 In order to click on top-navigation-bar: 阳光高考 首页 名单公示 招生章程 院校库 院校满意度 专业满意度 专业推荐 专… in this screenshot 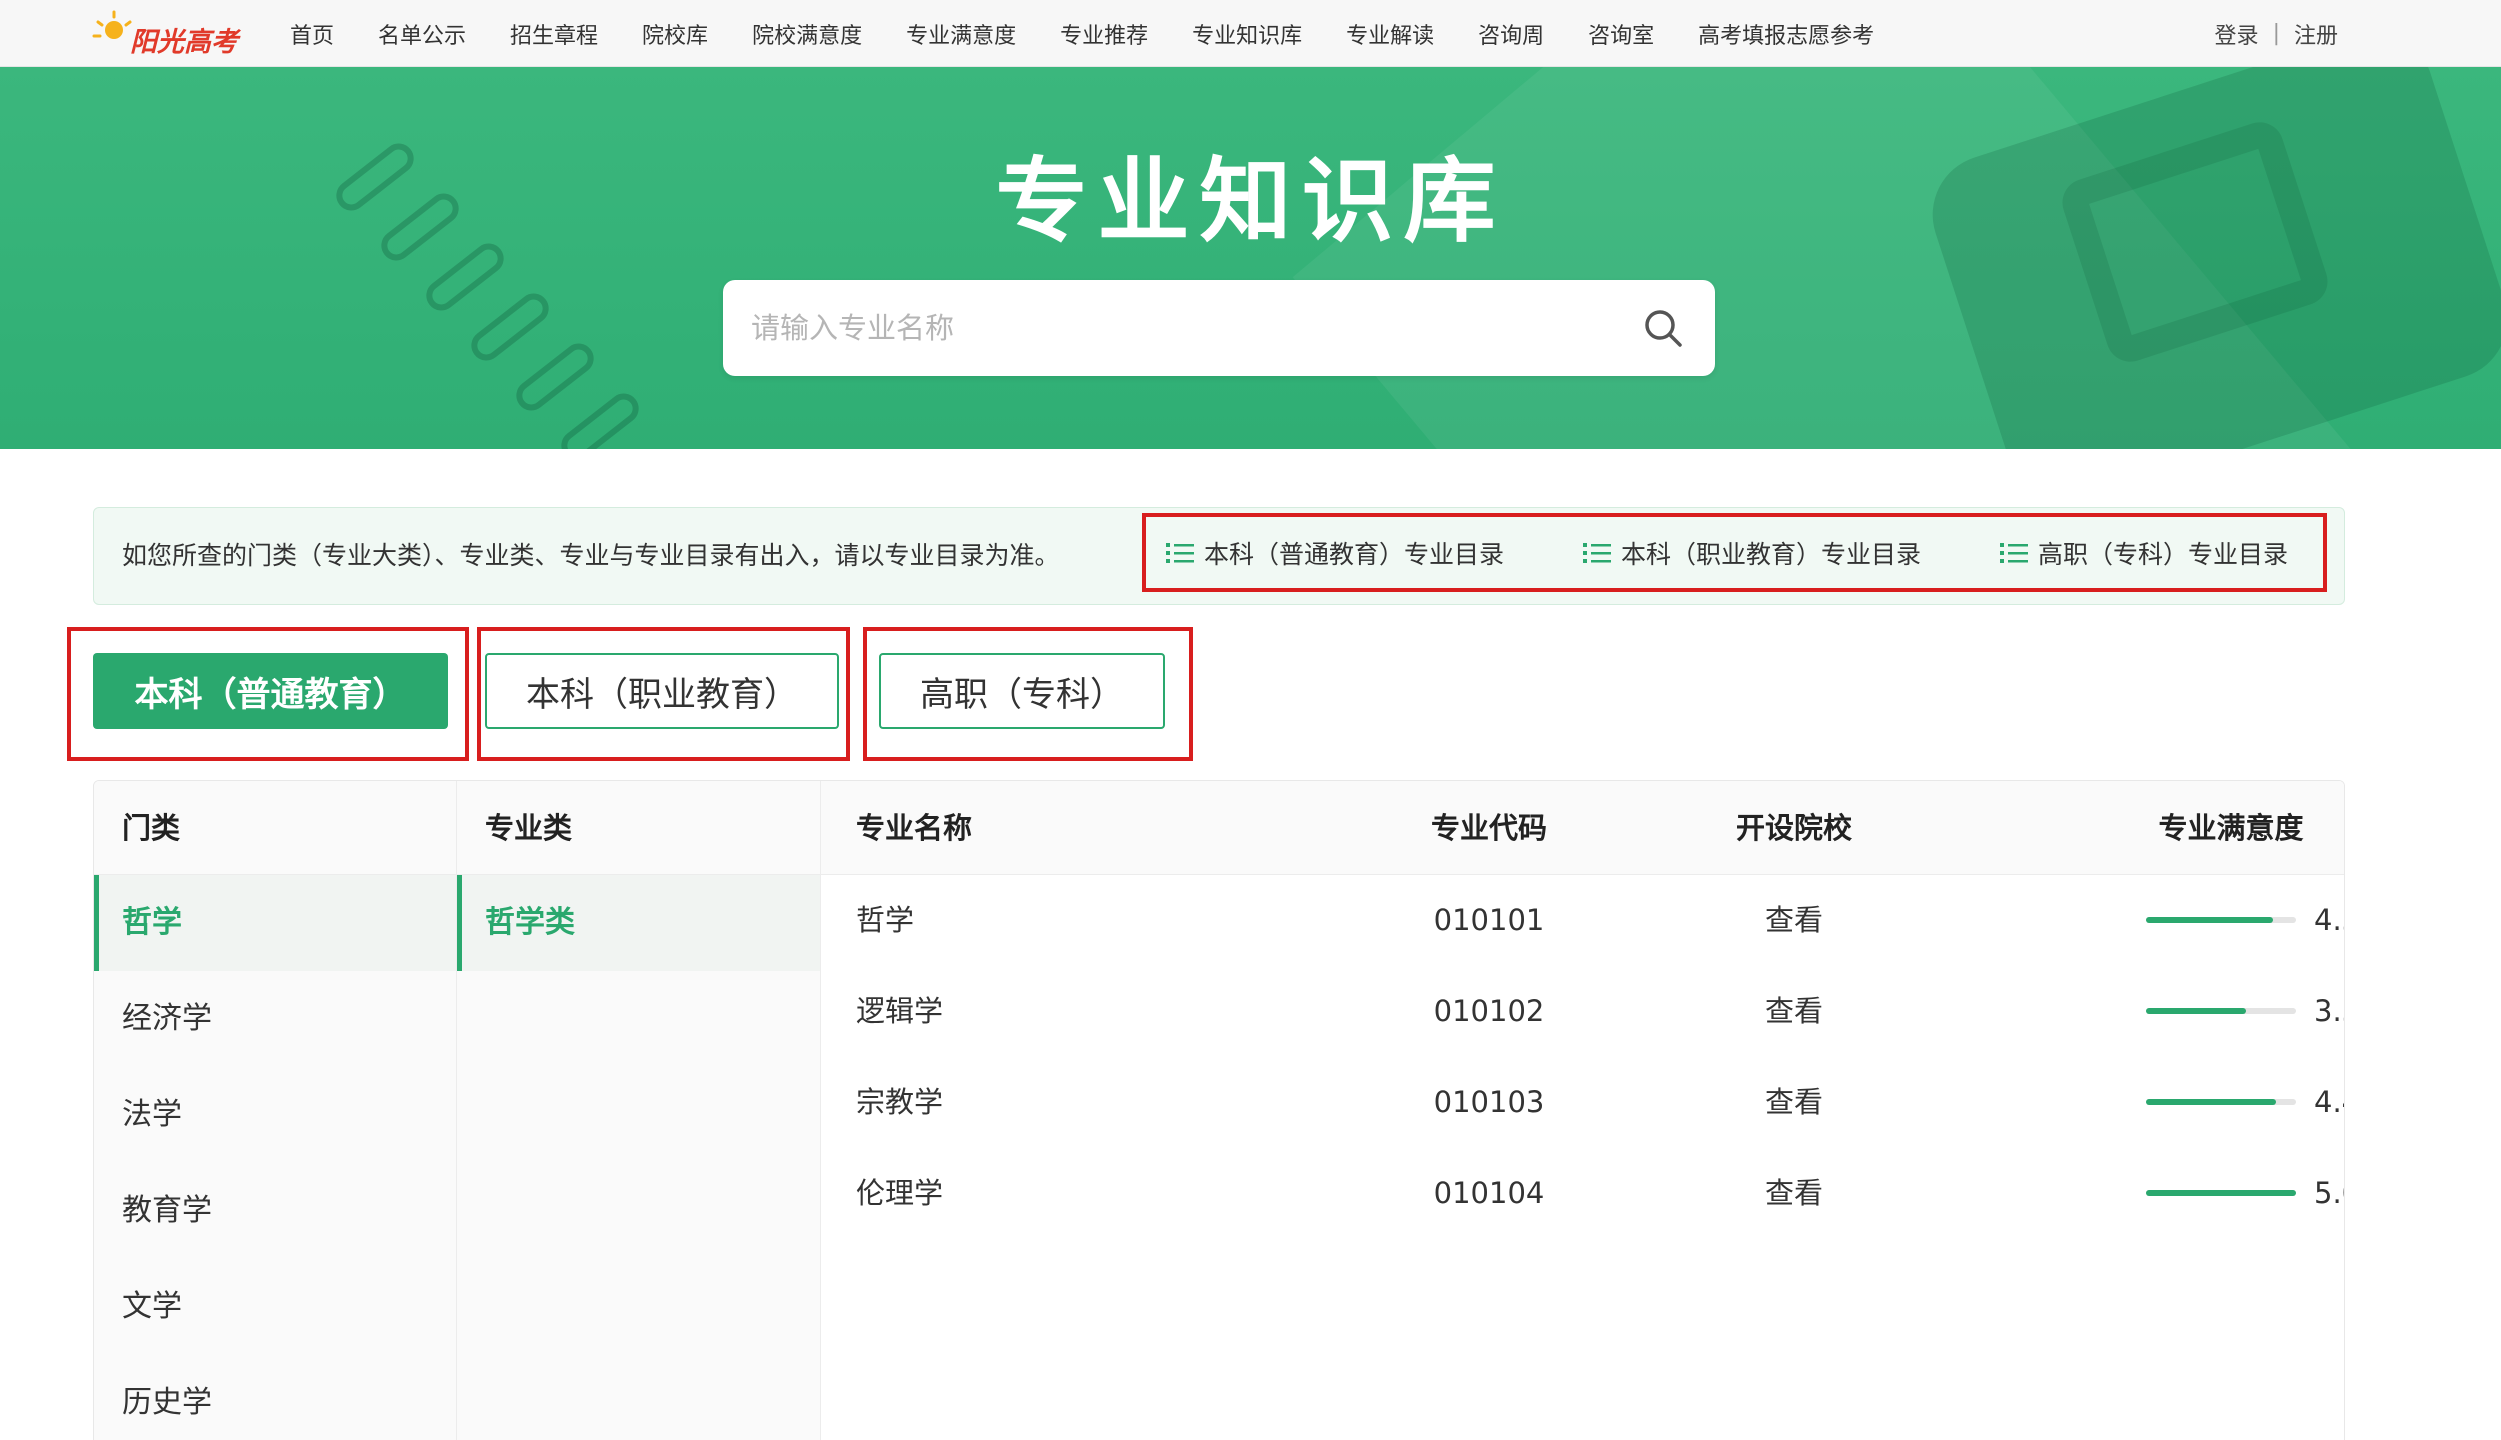, I will do `click(1250, 33)`.